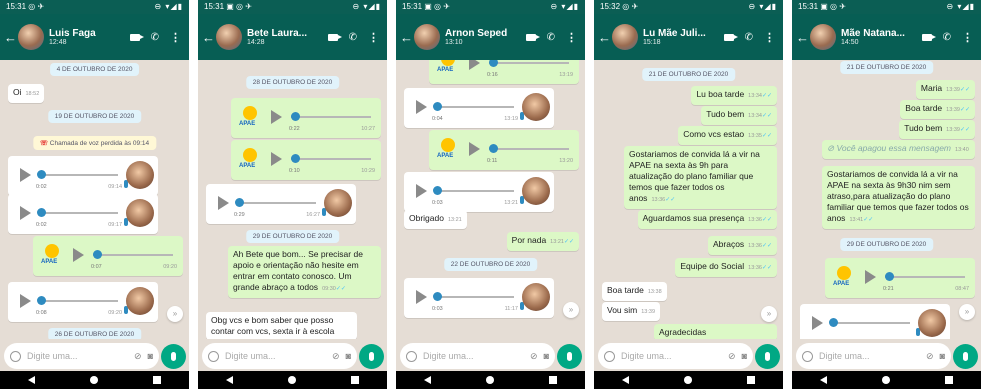  I want to click on message-in: Boa tarde 13:38, so click(634, 291).